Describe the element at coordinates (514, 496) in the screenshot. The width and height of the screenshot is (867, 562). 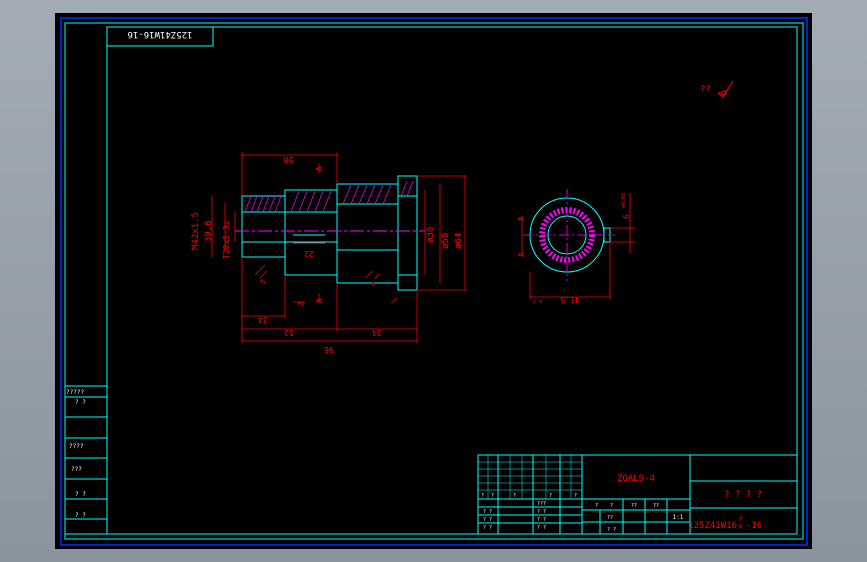
I see `grid-label-2: ?` at that location.